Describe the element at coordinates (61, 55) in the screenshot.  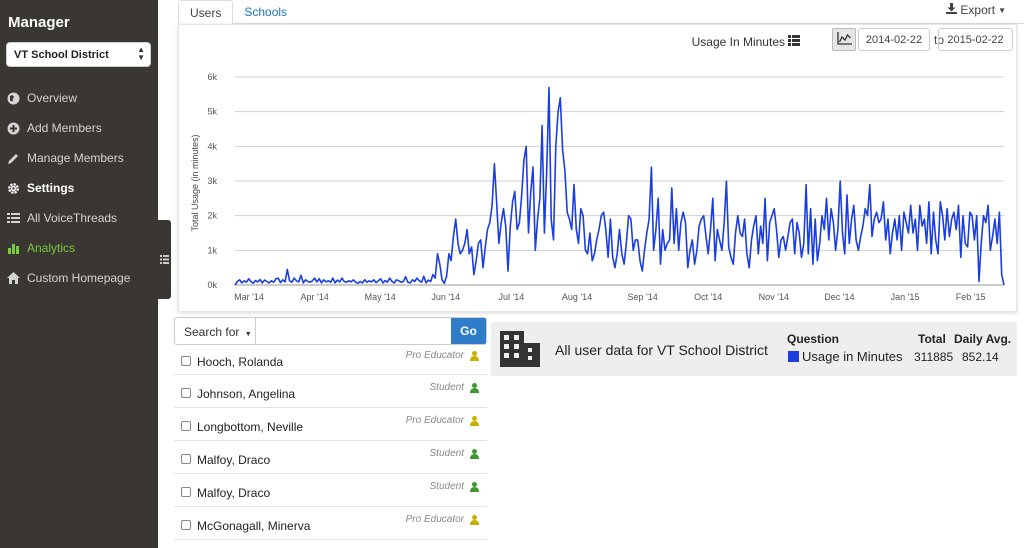
I see `org-select-value: VT School District` at that location.